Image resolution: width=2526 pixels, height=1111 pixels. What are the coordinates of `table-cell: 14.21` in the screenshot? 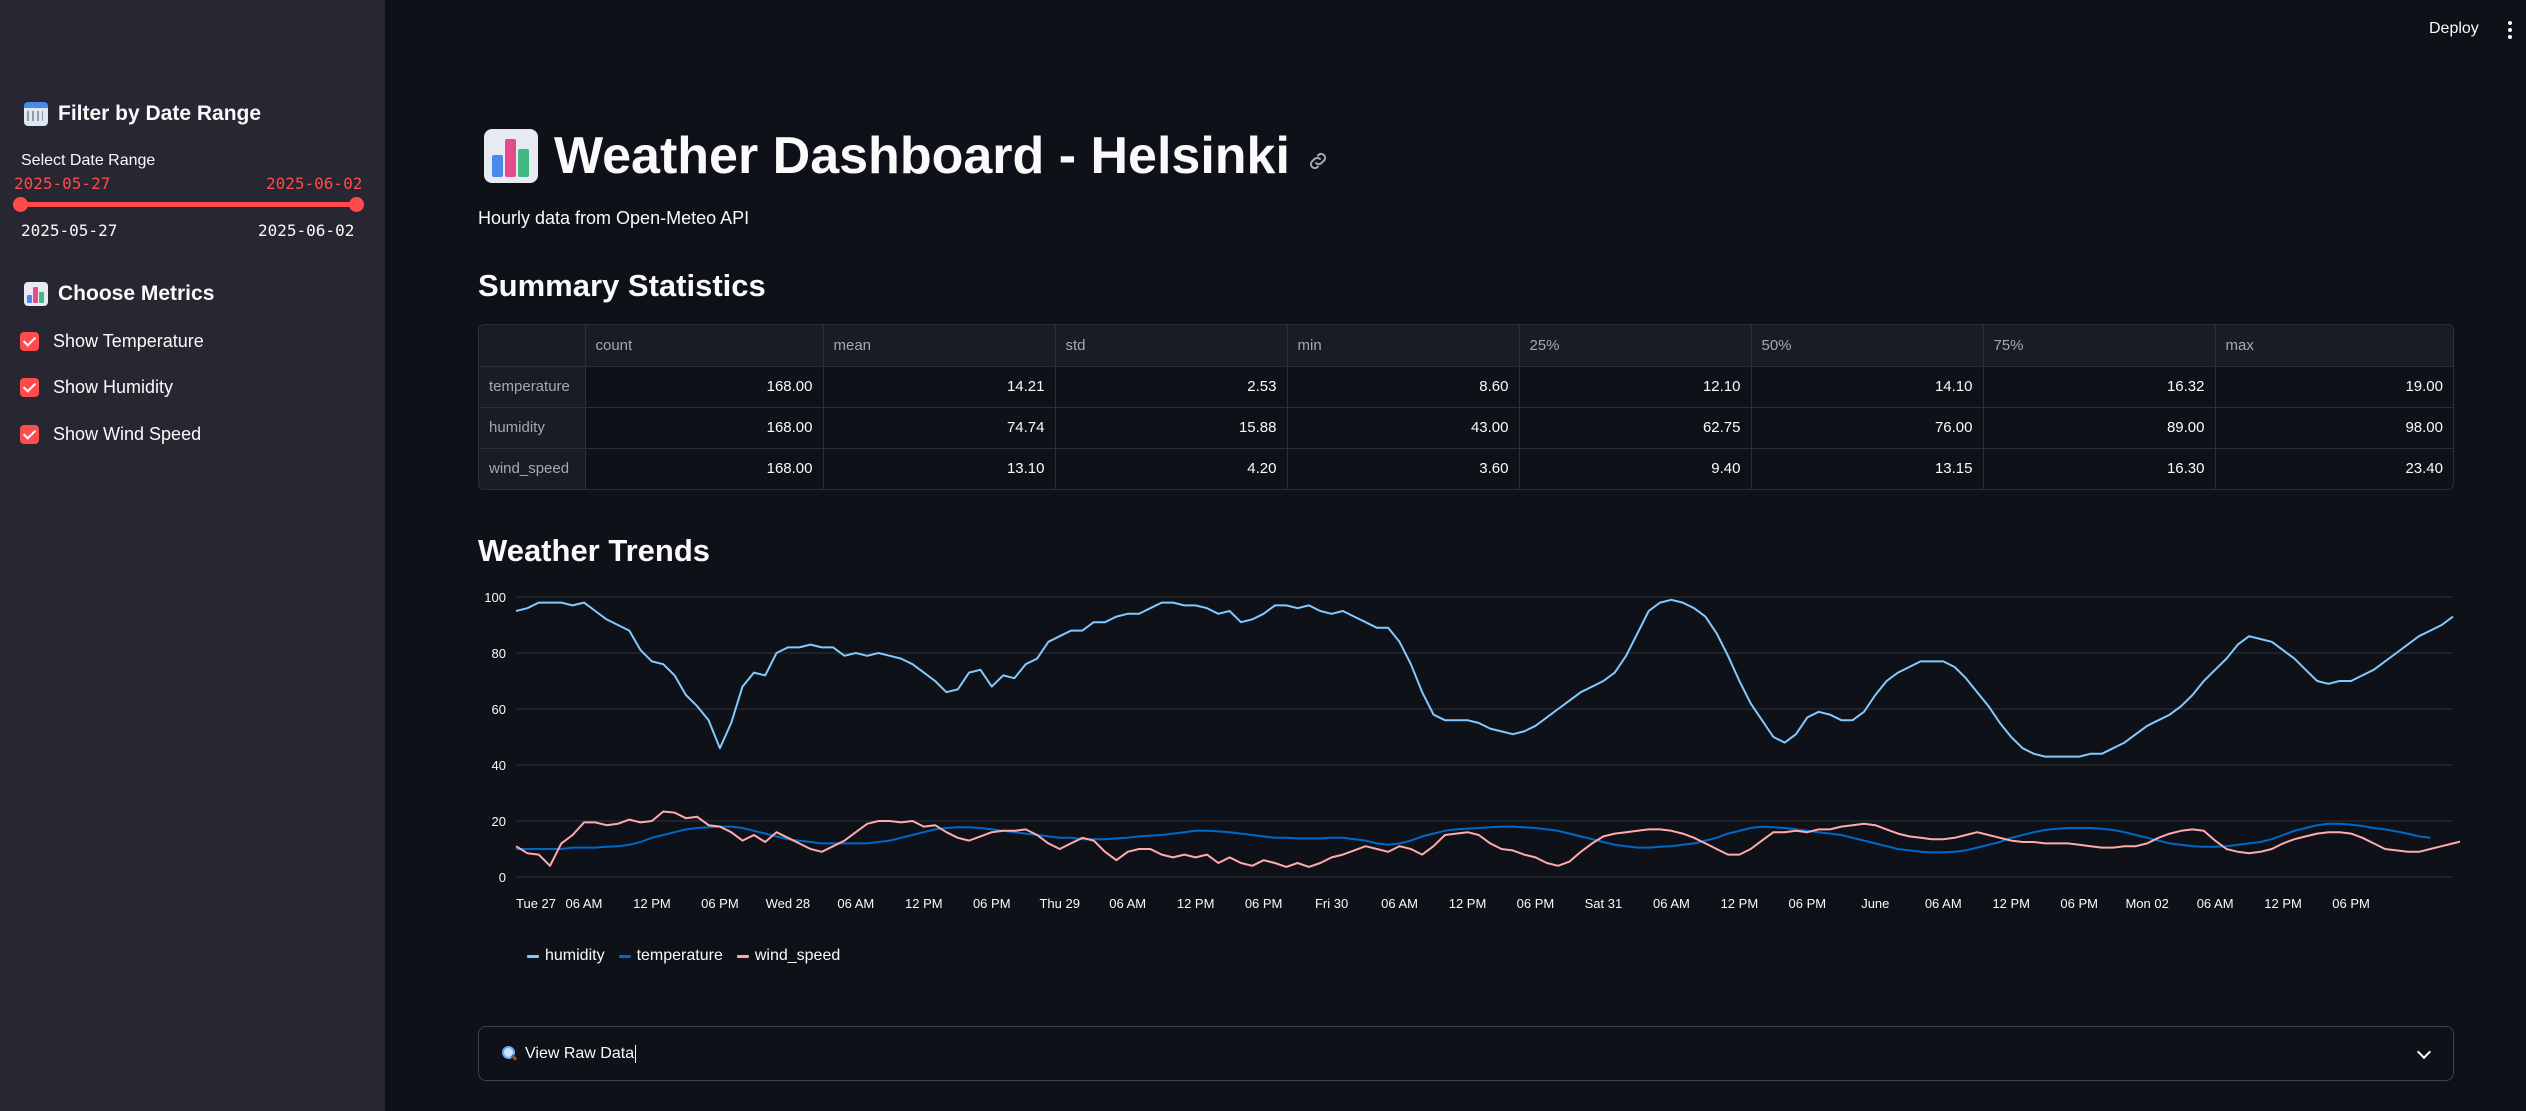 It's located at (939, 387).